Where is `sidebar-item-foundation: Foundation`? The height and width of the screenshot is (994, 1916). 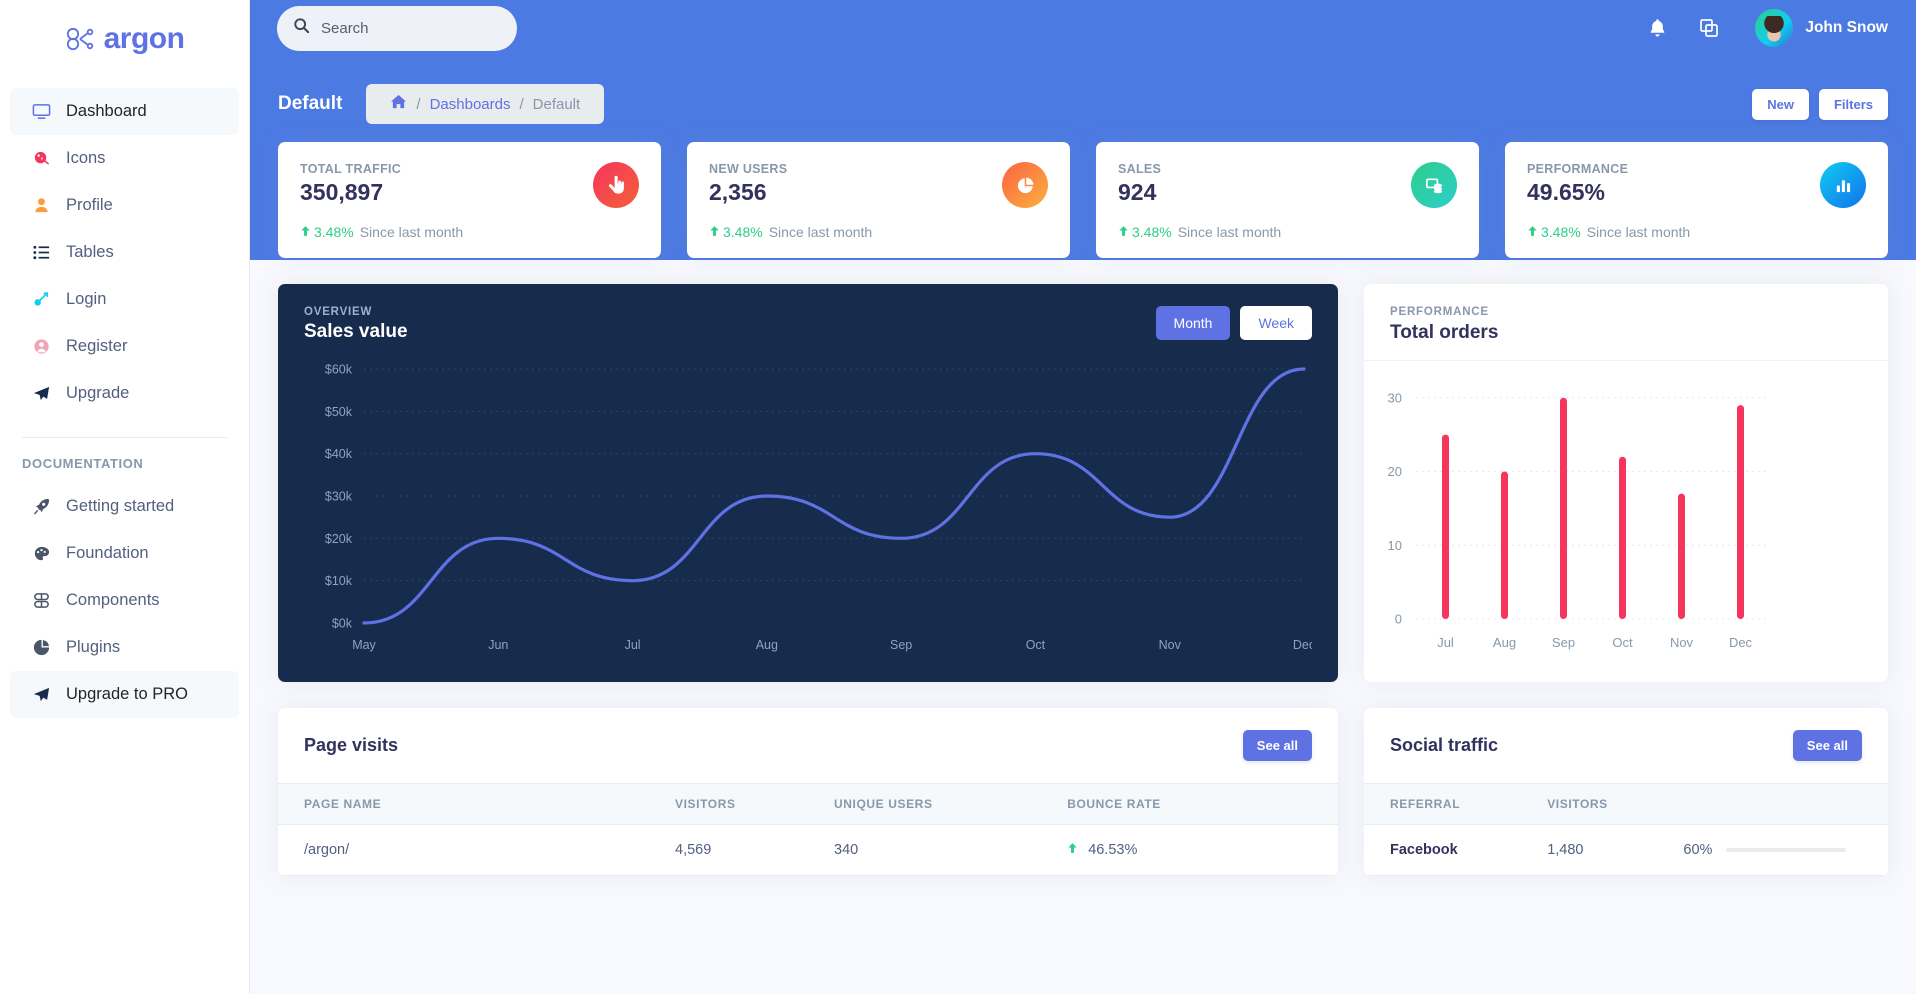 sidebar-item-foundation: Foundation is located at coordinates (124, 553).